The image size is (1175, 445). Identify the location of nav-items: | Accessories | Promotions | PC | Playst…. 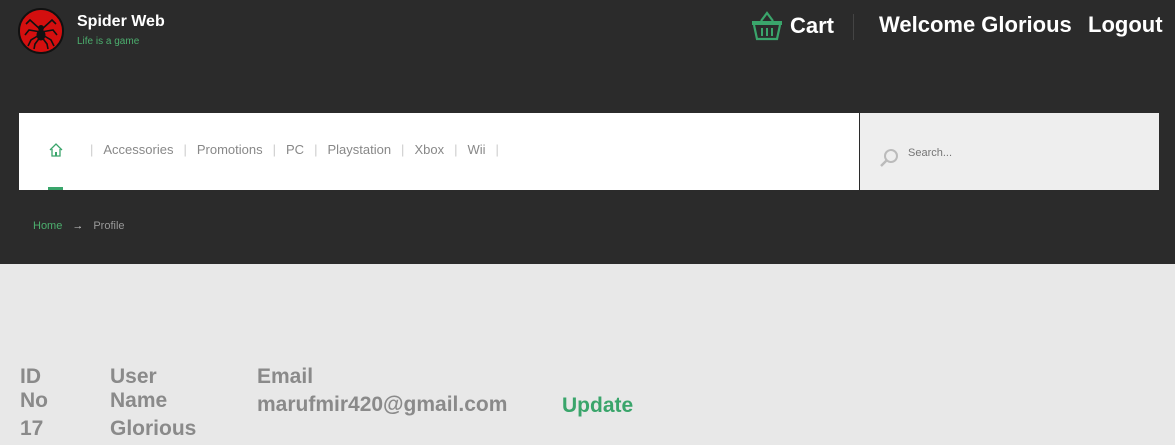
(294, 149).